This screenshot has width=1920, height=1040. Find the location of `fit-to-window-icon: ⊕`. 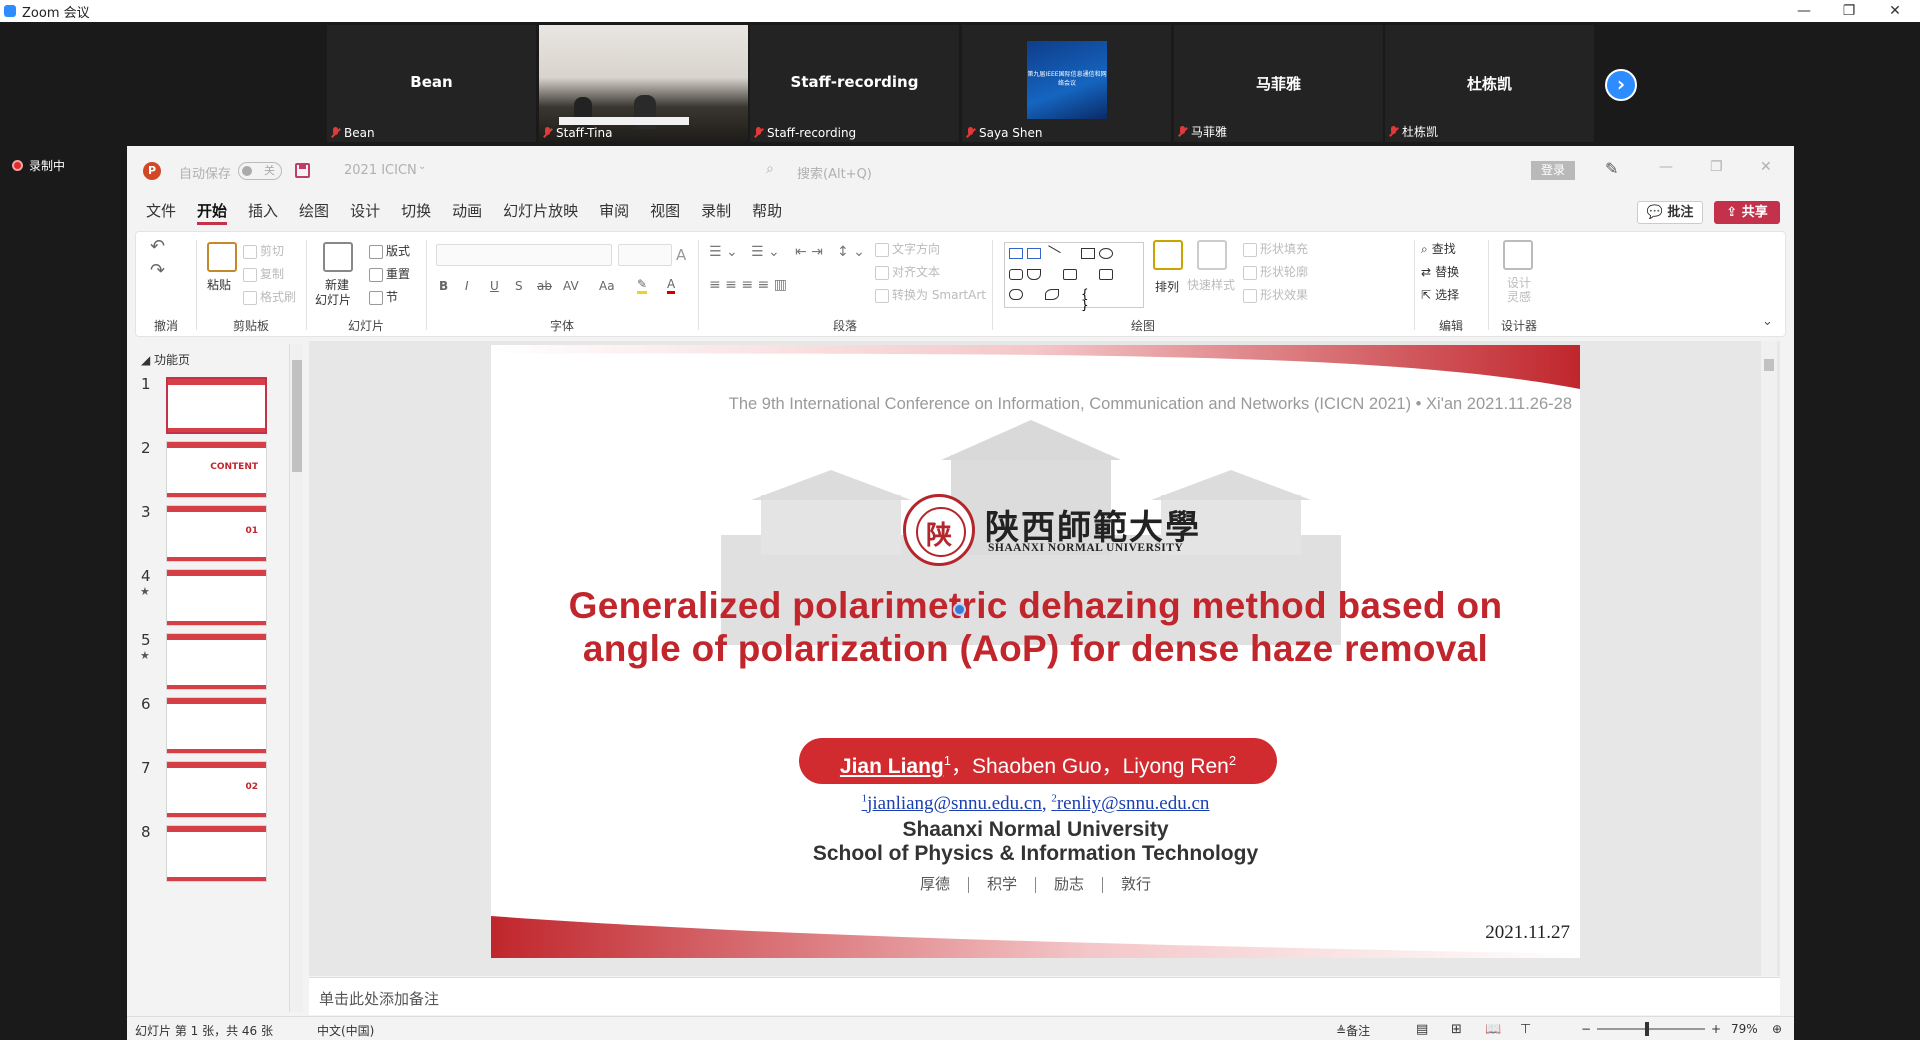

fit-to-window-icon: ⊕ is located at coordinates (1777, 1029).